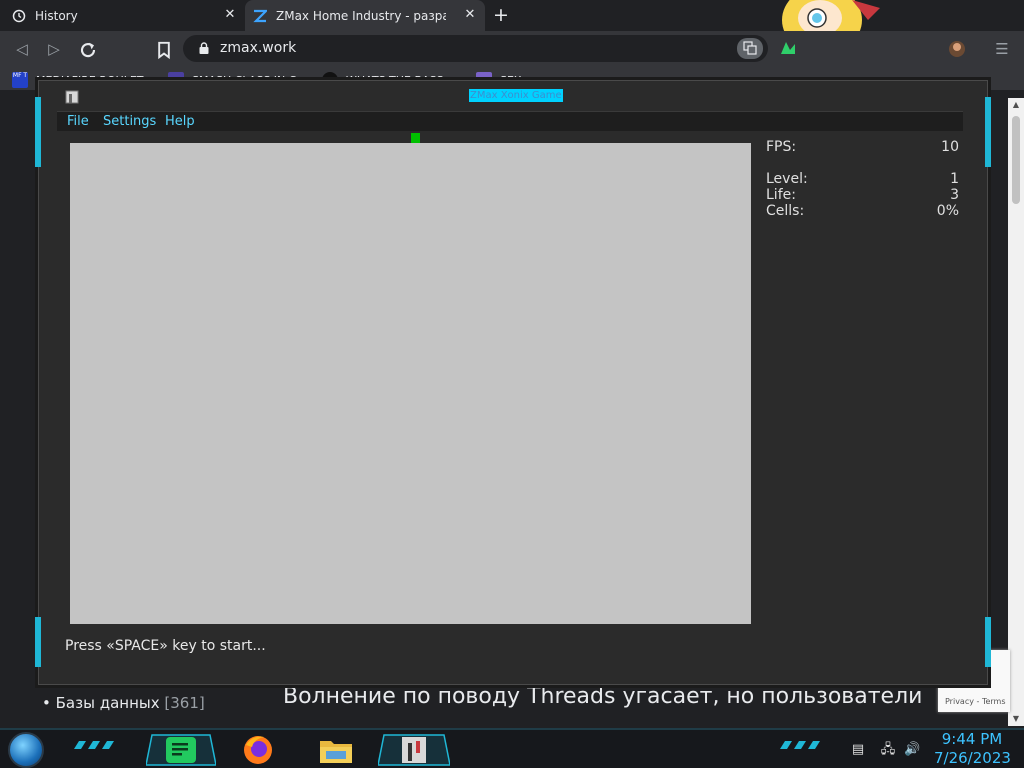 Image resolution: width=1024 pixels, height=768 pixels. Describe the element at coordinates (258, 750) in the screenshot. I see `firefox-icon` at that location.